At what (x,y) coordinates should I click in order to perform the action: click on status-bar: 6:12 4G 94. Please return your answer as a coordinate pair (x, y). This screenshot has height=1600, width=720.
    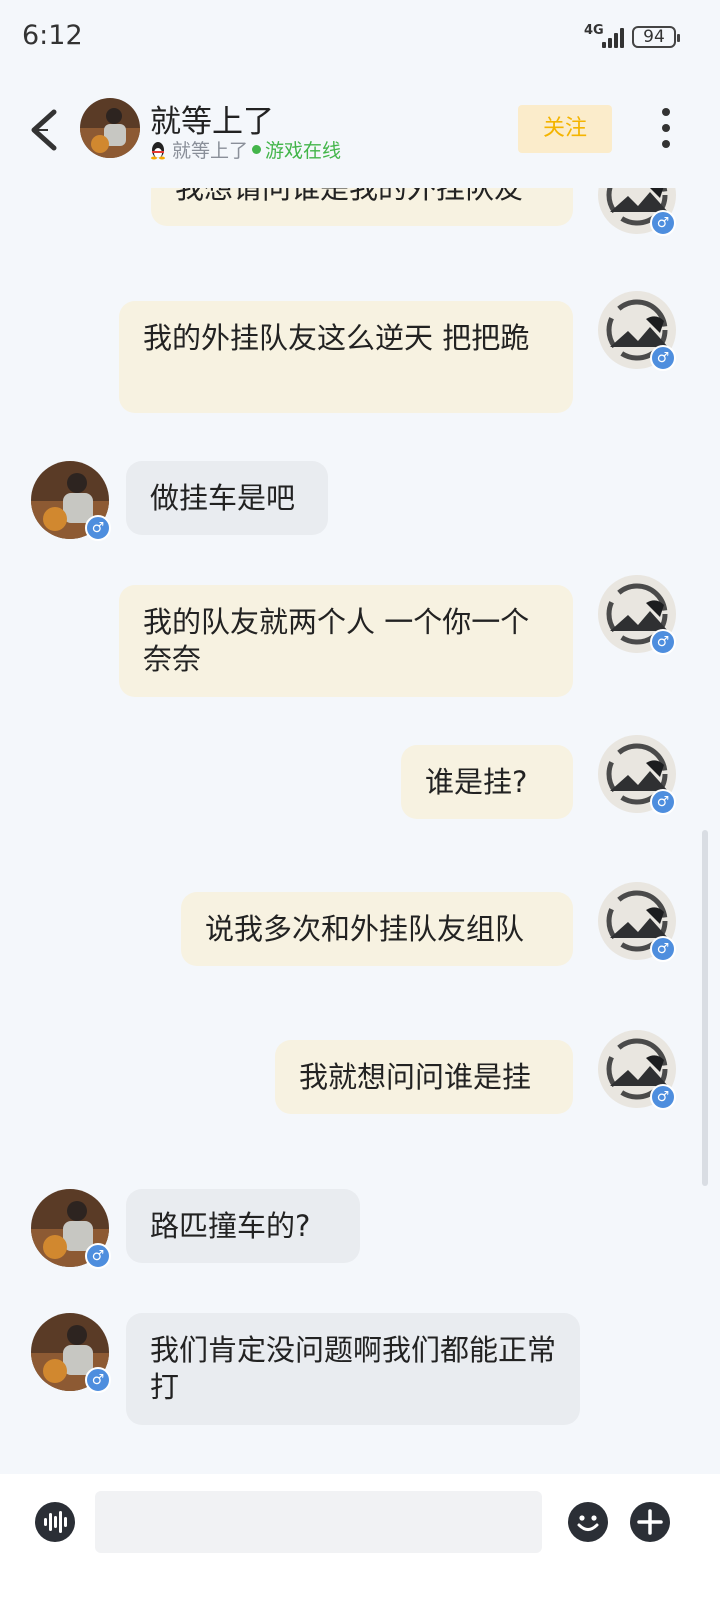
    Looking at the image, I should click on (360, 39).